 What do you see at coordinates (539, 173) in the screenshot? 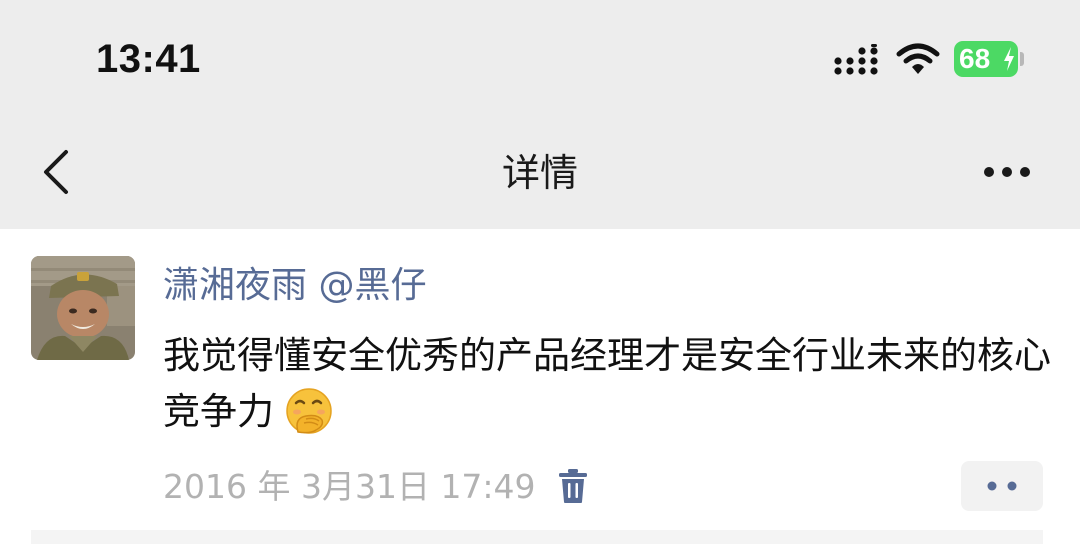
I see `page-title: 详情` at bounding box center [539, 173].